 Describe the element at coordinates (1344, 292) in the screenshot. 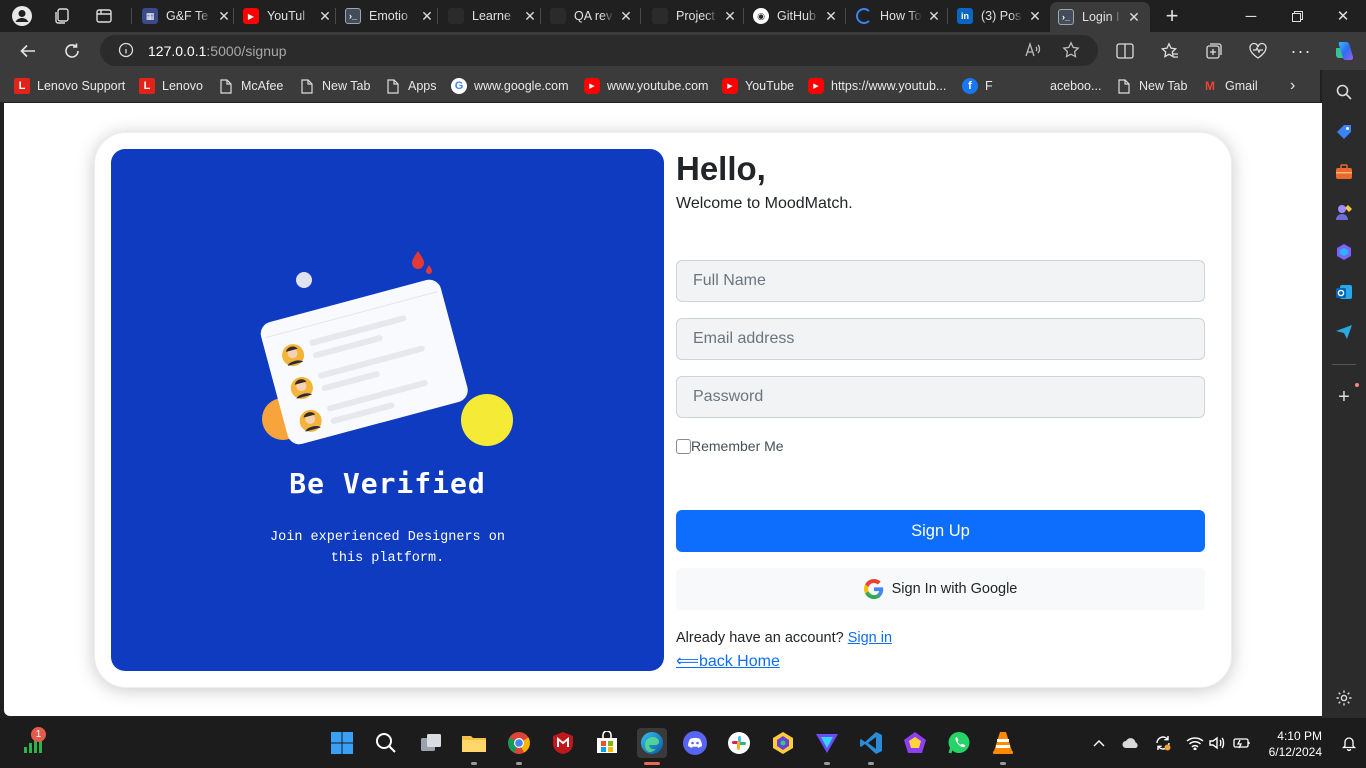

I see `outlook-icon` at that location.